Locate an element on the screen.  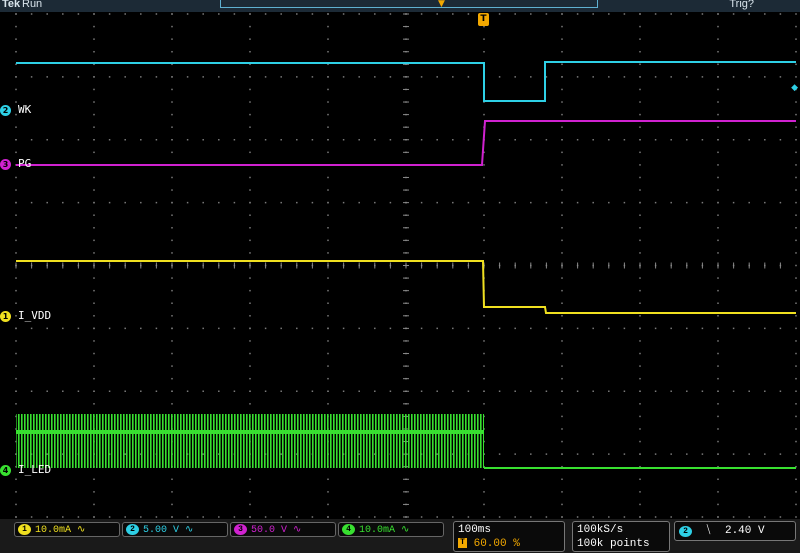
trigger-level-value: 2.40 V is located at coordinates (744, 531).